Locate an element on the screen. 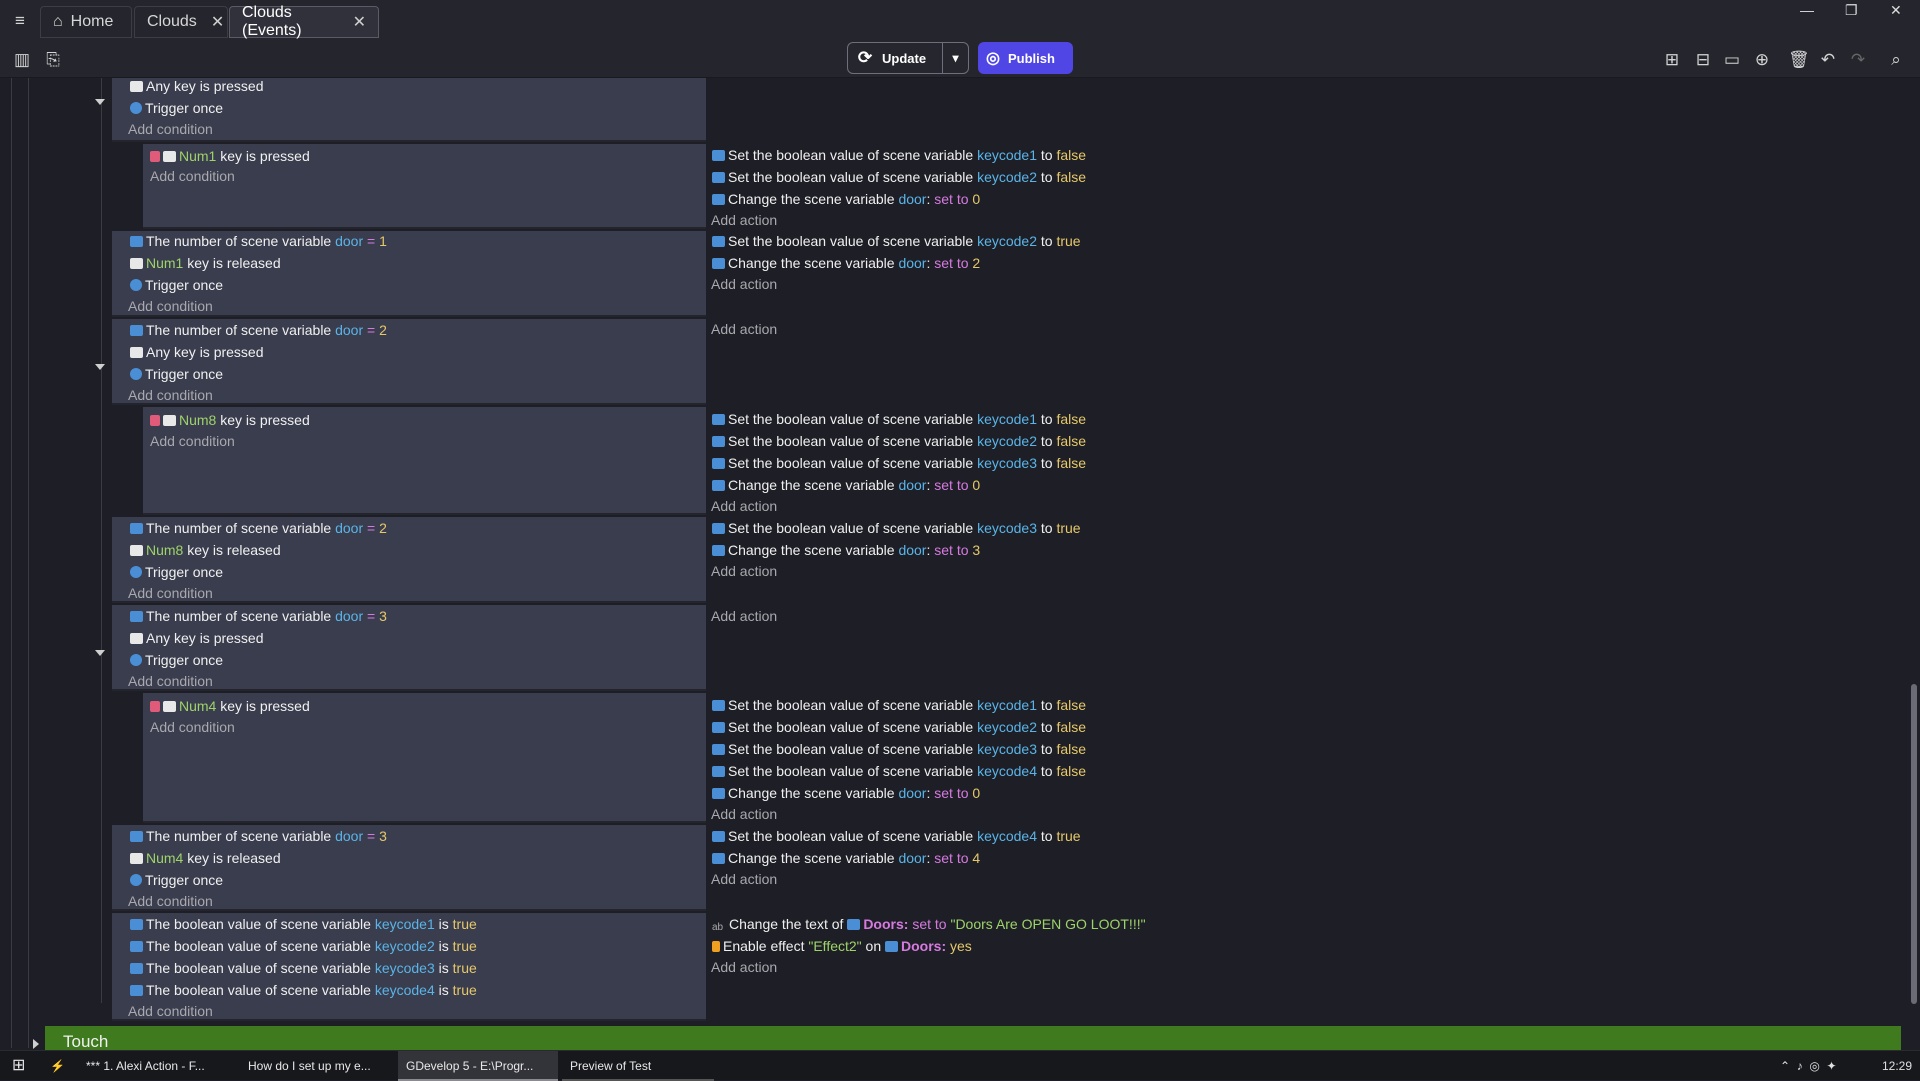 Image resolution: width=1920 pixels, height=1081 pixels. condition: Num1 key is released is located at coordinates (205, 263).